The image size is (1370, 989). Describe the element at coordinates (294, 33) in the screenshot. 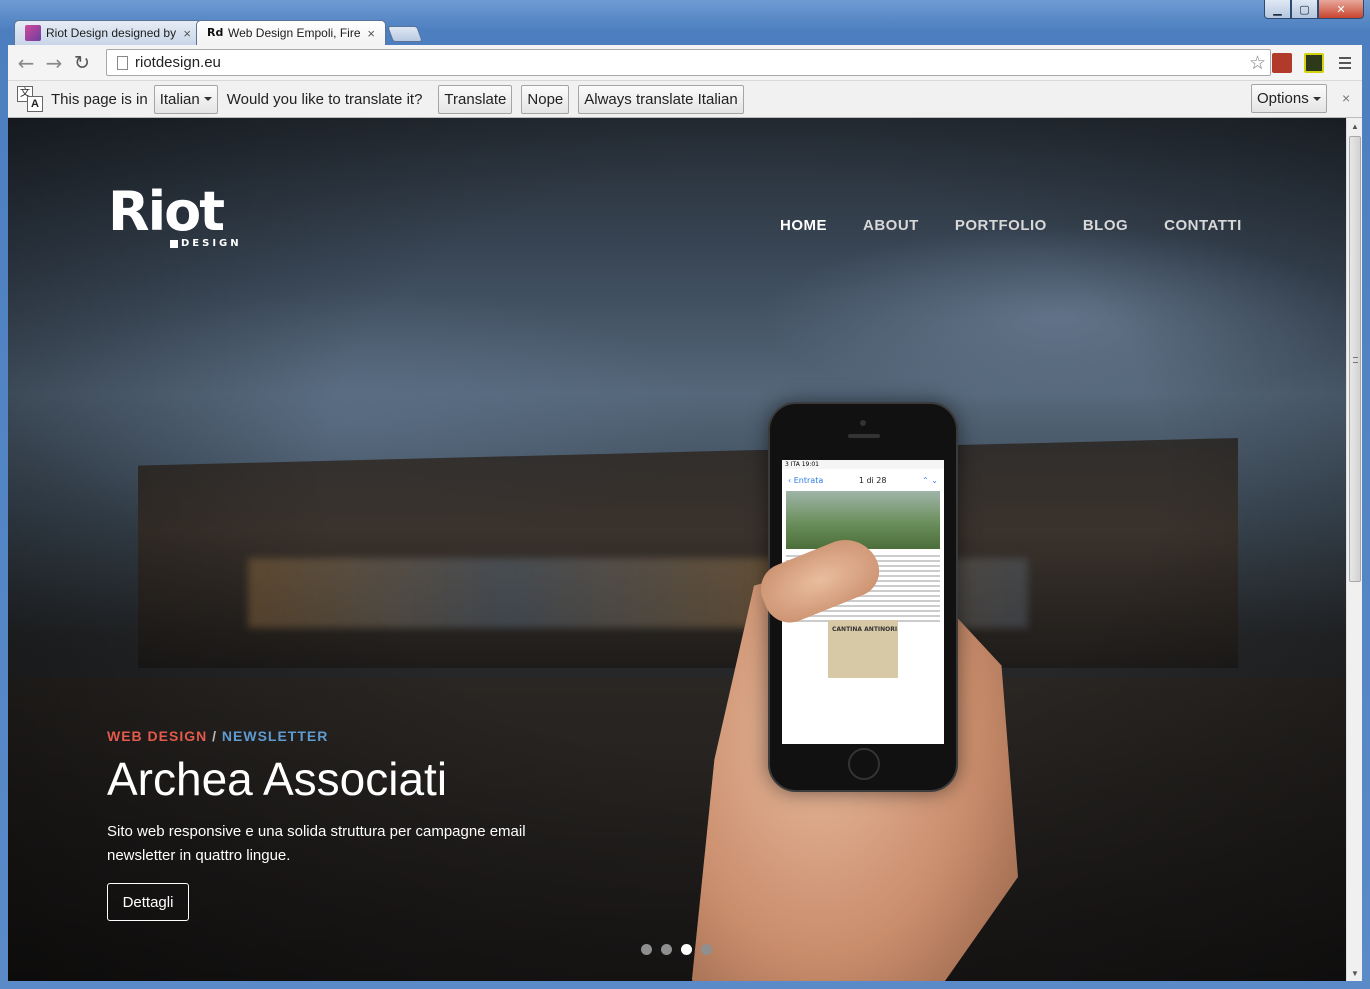

I see `tab-title: Web Design Empoli, Firenze` at that location.